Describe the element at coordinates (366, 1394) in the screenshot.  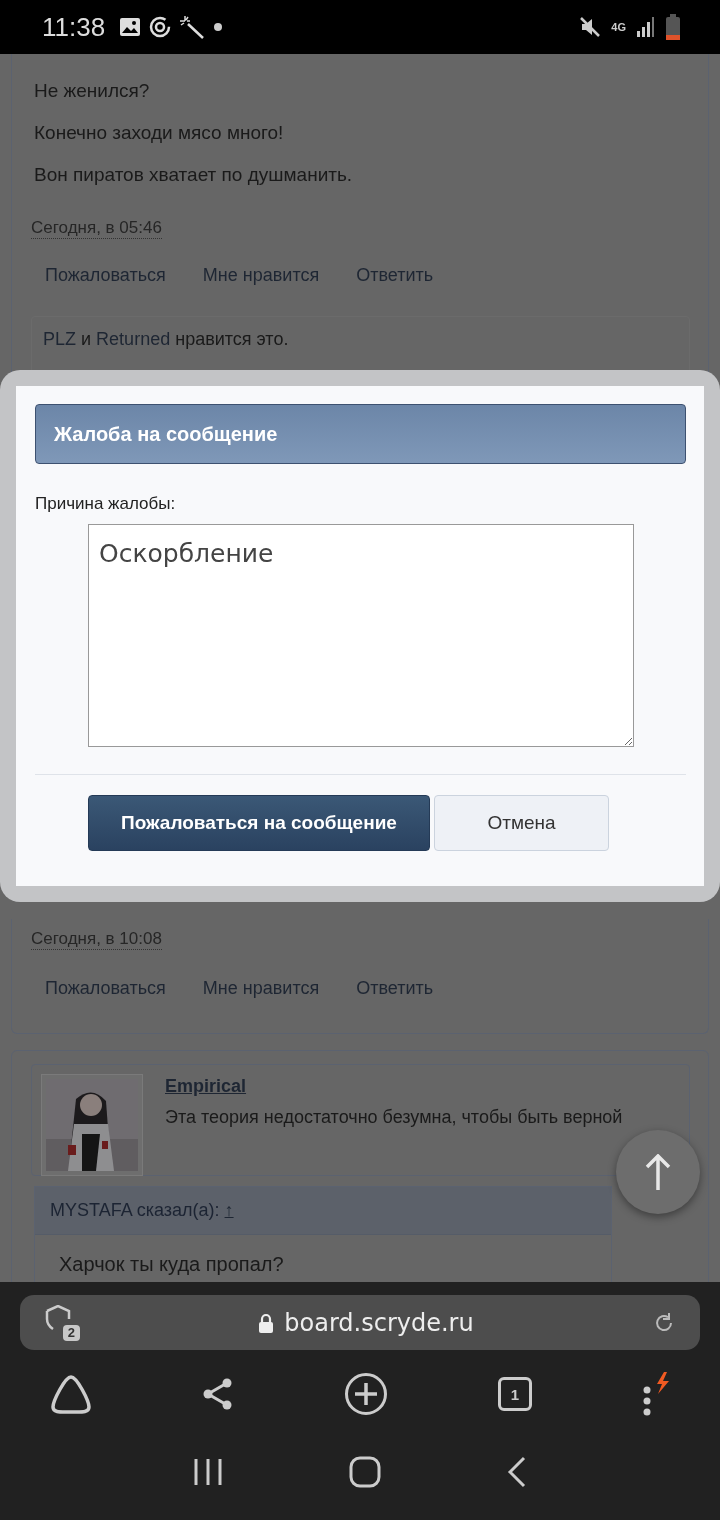
I see `new-tab-button` at that location.